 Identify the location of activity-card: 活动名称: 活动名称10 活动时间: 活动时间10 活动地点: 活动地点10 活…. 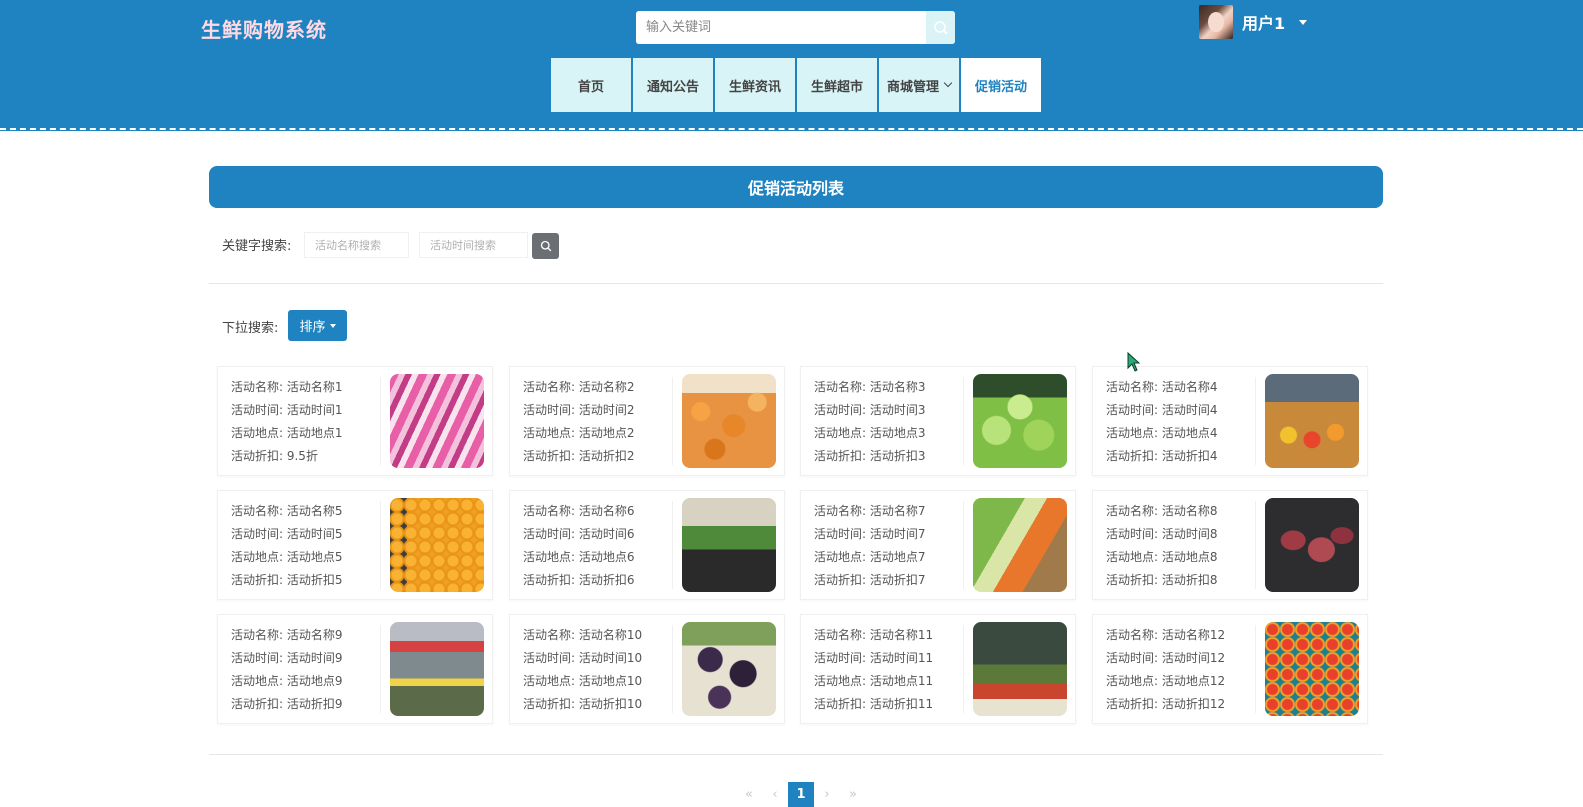
(647, 669).